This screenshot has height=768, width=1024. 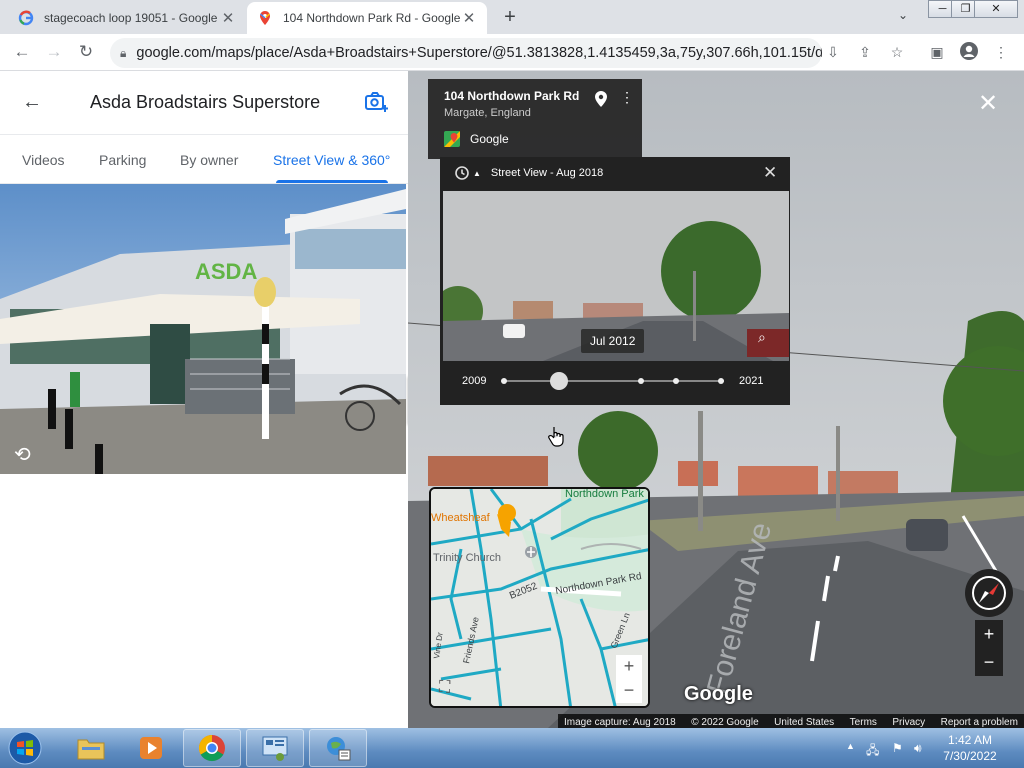 What do you see at coordinates (979, 722) in the screenshot?
I see `report-problem-link: Report a problem` at bounding box center [979, 722].